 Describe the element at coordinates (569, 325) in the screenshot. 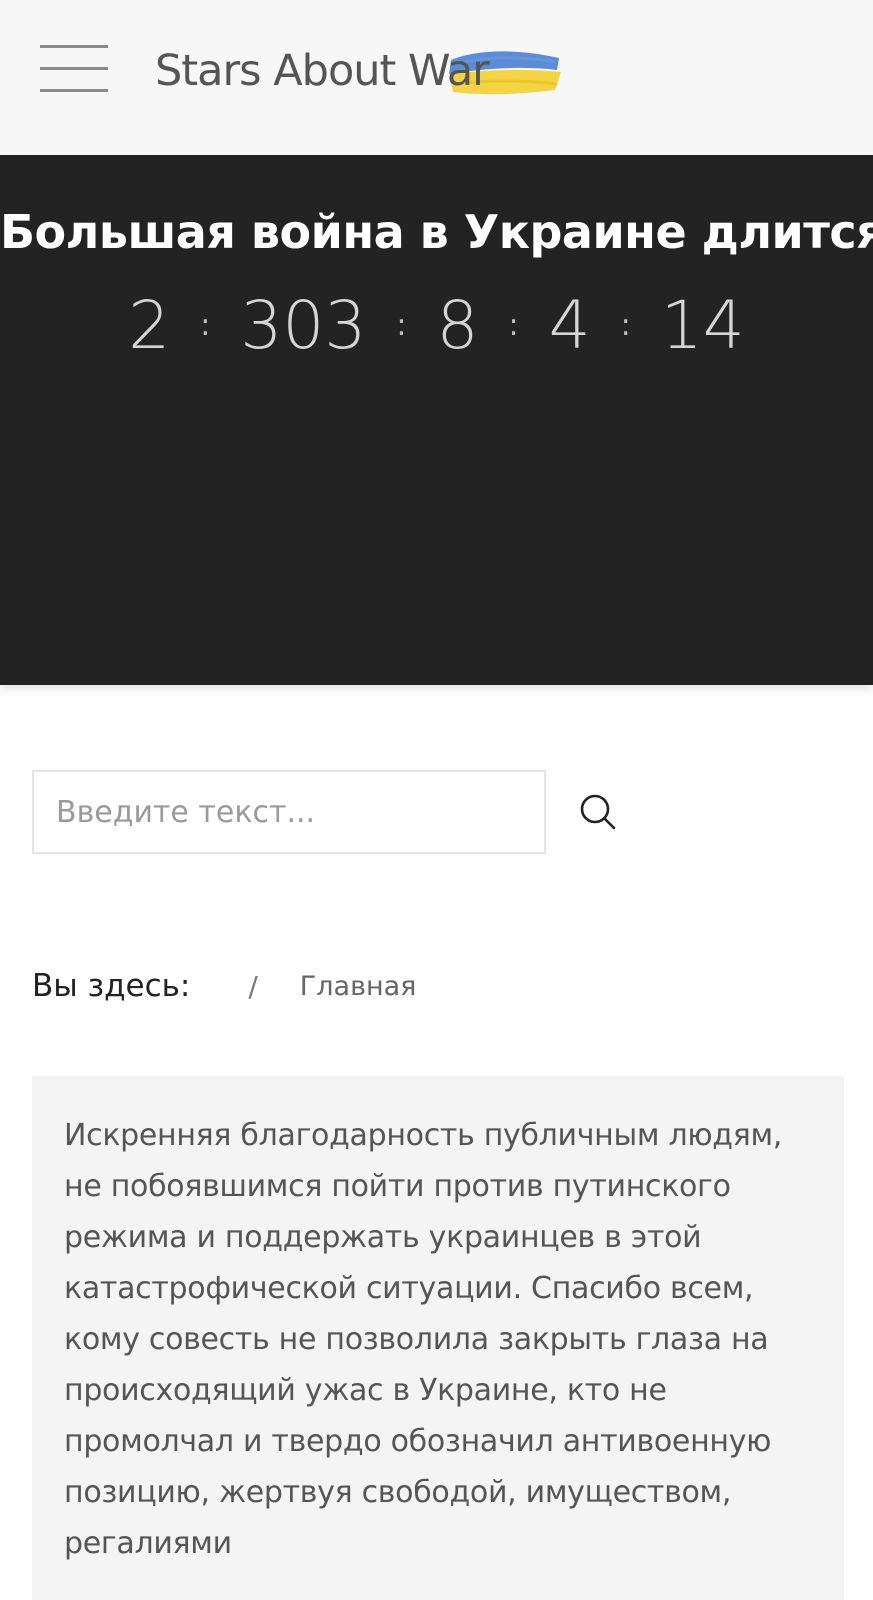

I see `counter-minutes: 4` at that location.